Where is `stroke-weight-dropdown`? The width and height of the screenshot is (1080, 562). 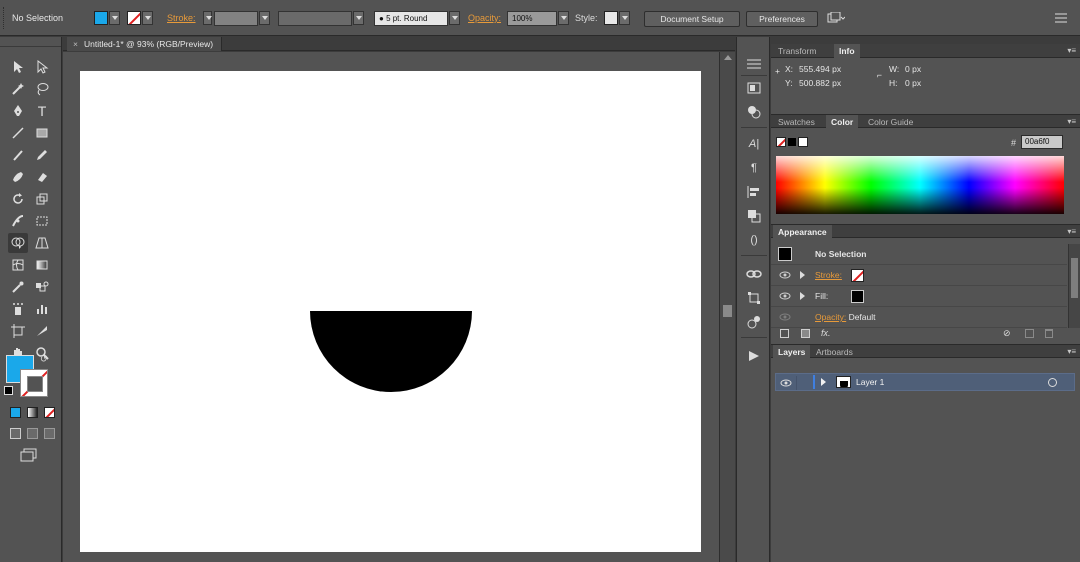
stroke-weight-dropdown is located at coordinates (264, 18).